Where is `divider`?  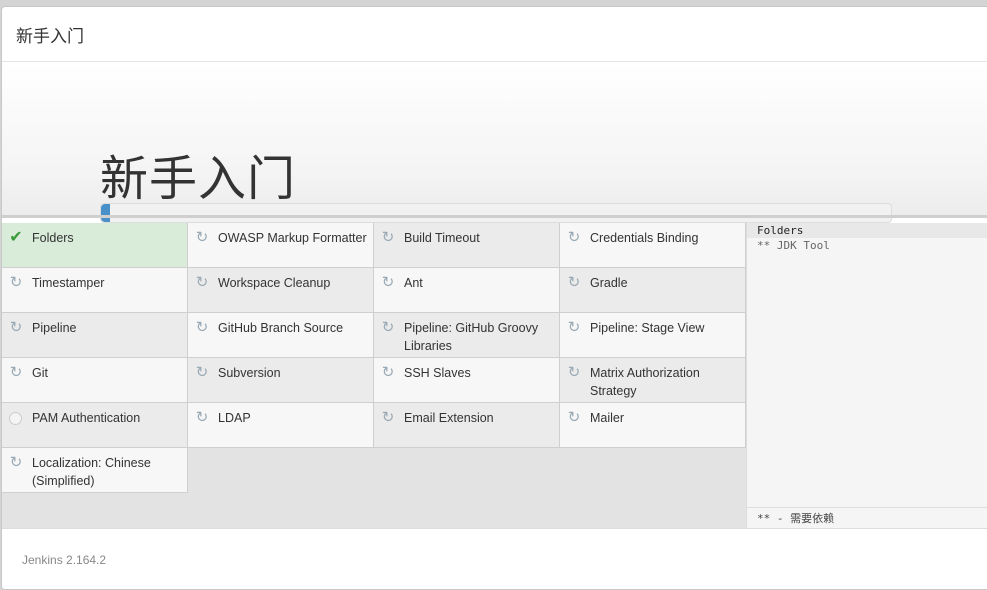 divider is located at coordinates (494, 216).